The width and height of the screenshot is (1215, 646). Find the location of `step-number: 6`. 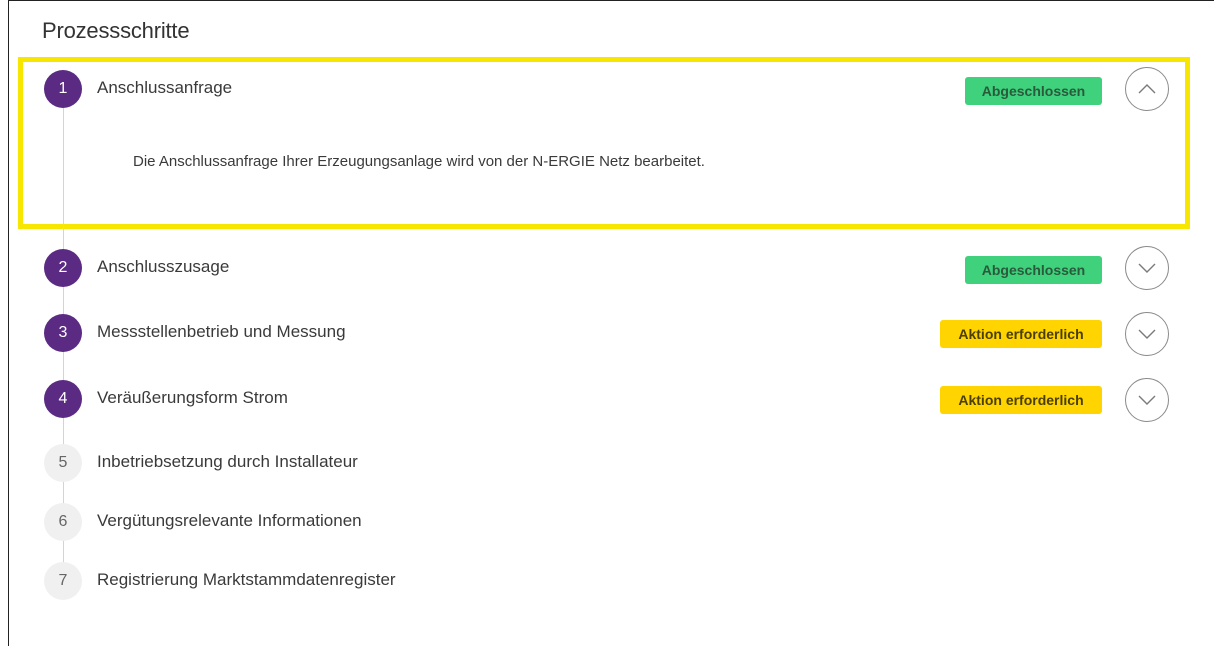

step-number: 6 is located at coordinates (63, 522).